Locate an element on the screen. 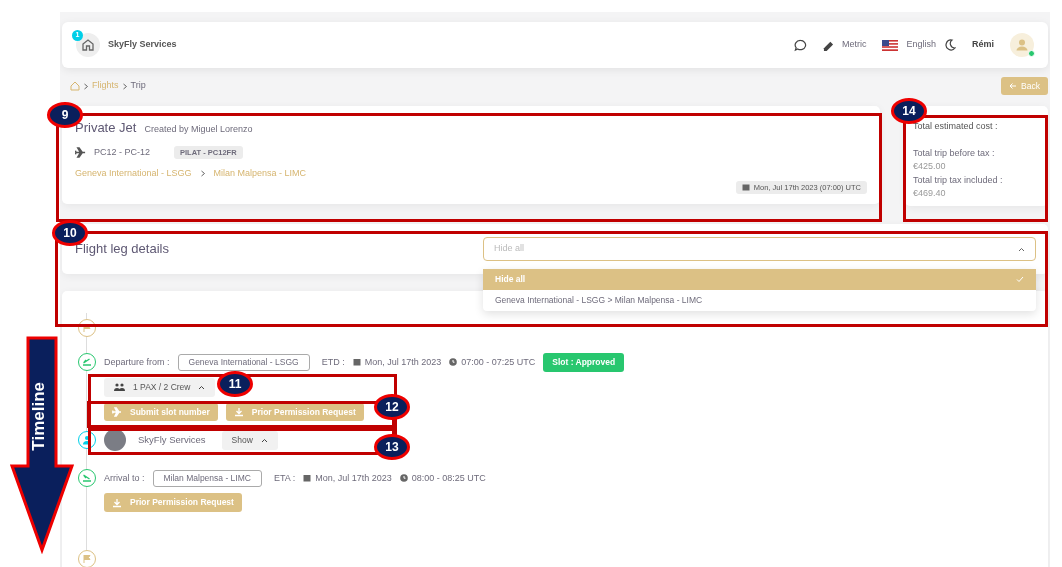  moon-icon is located at coordinates (950, 45).